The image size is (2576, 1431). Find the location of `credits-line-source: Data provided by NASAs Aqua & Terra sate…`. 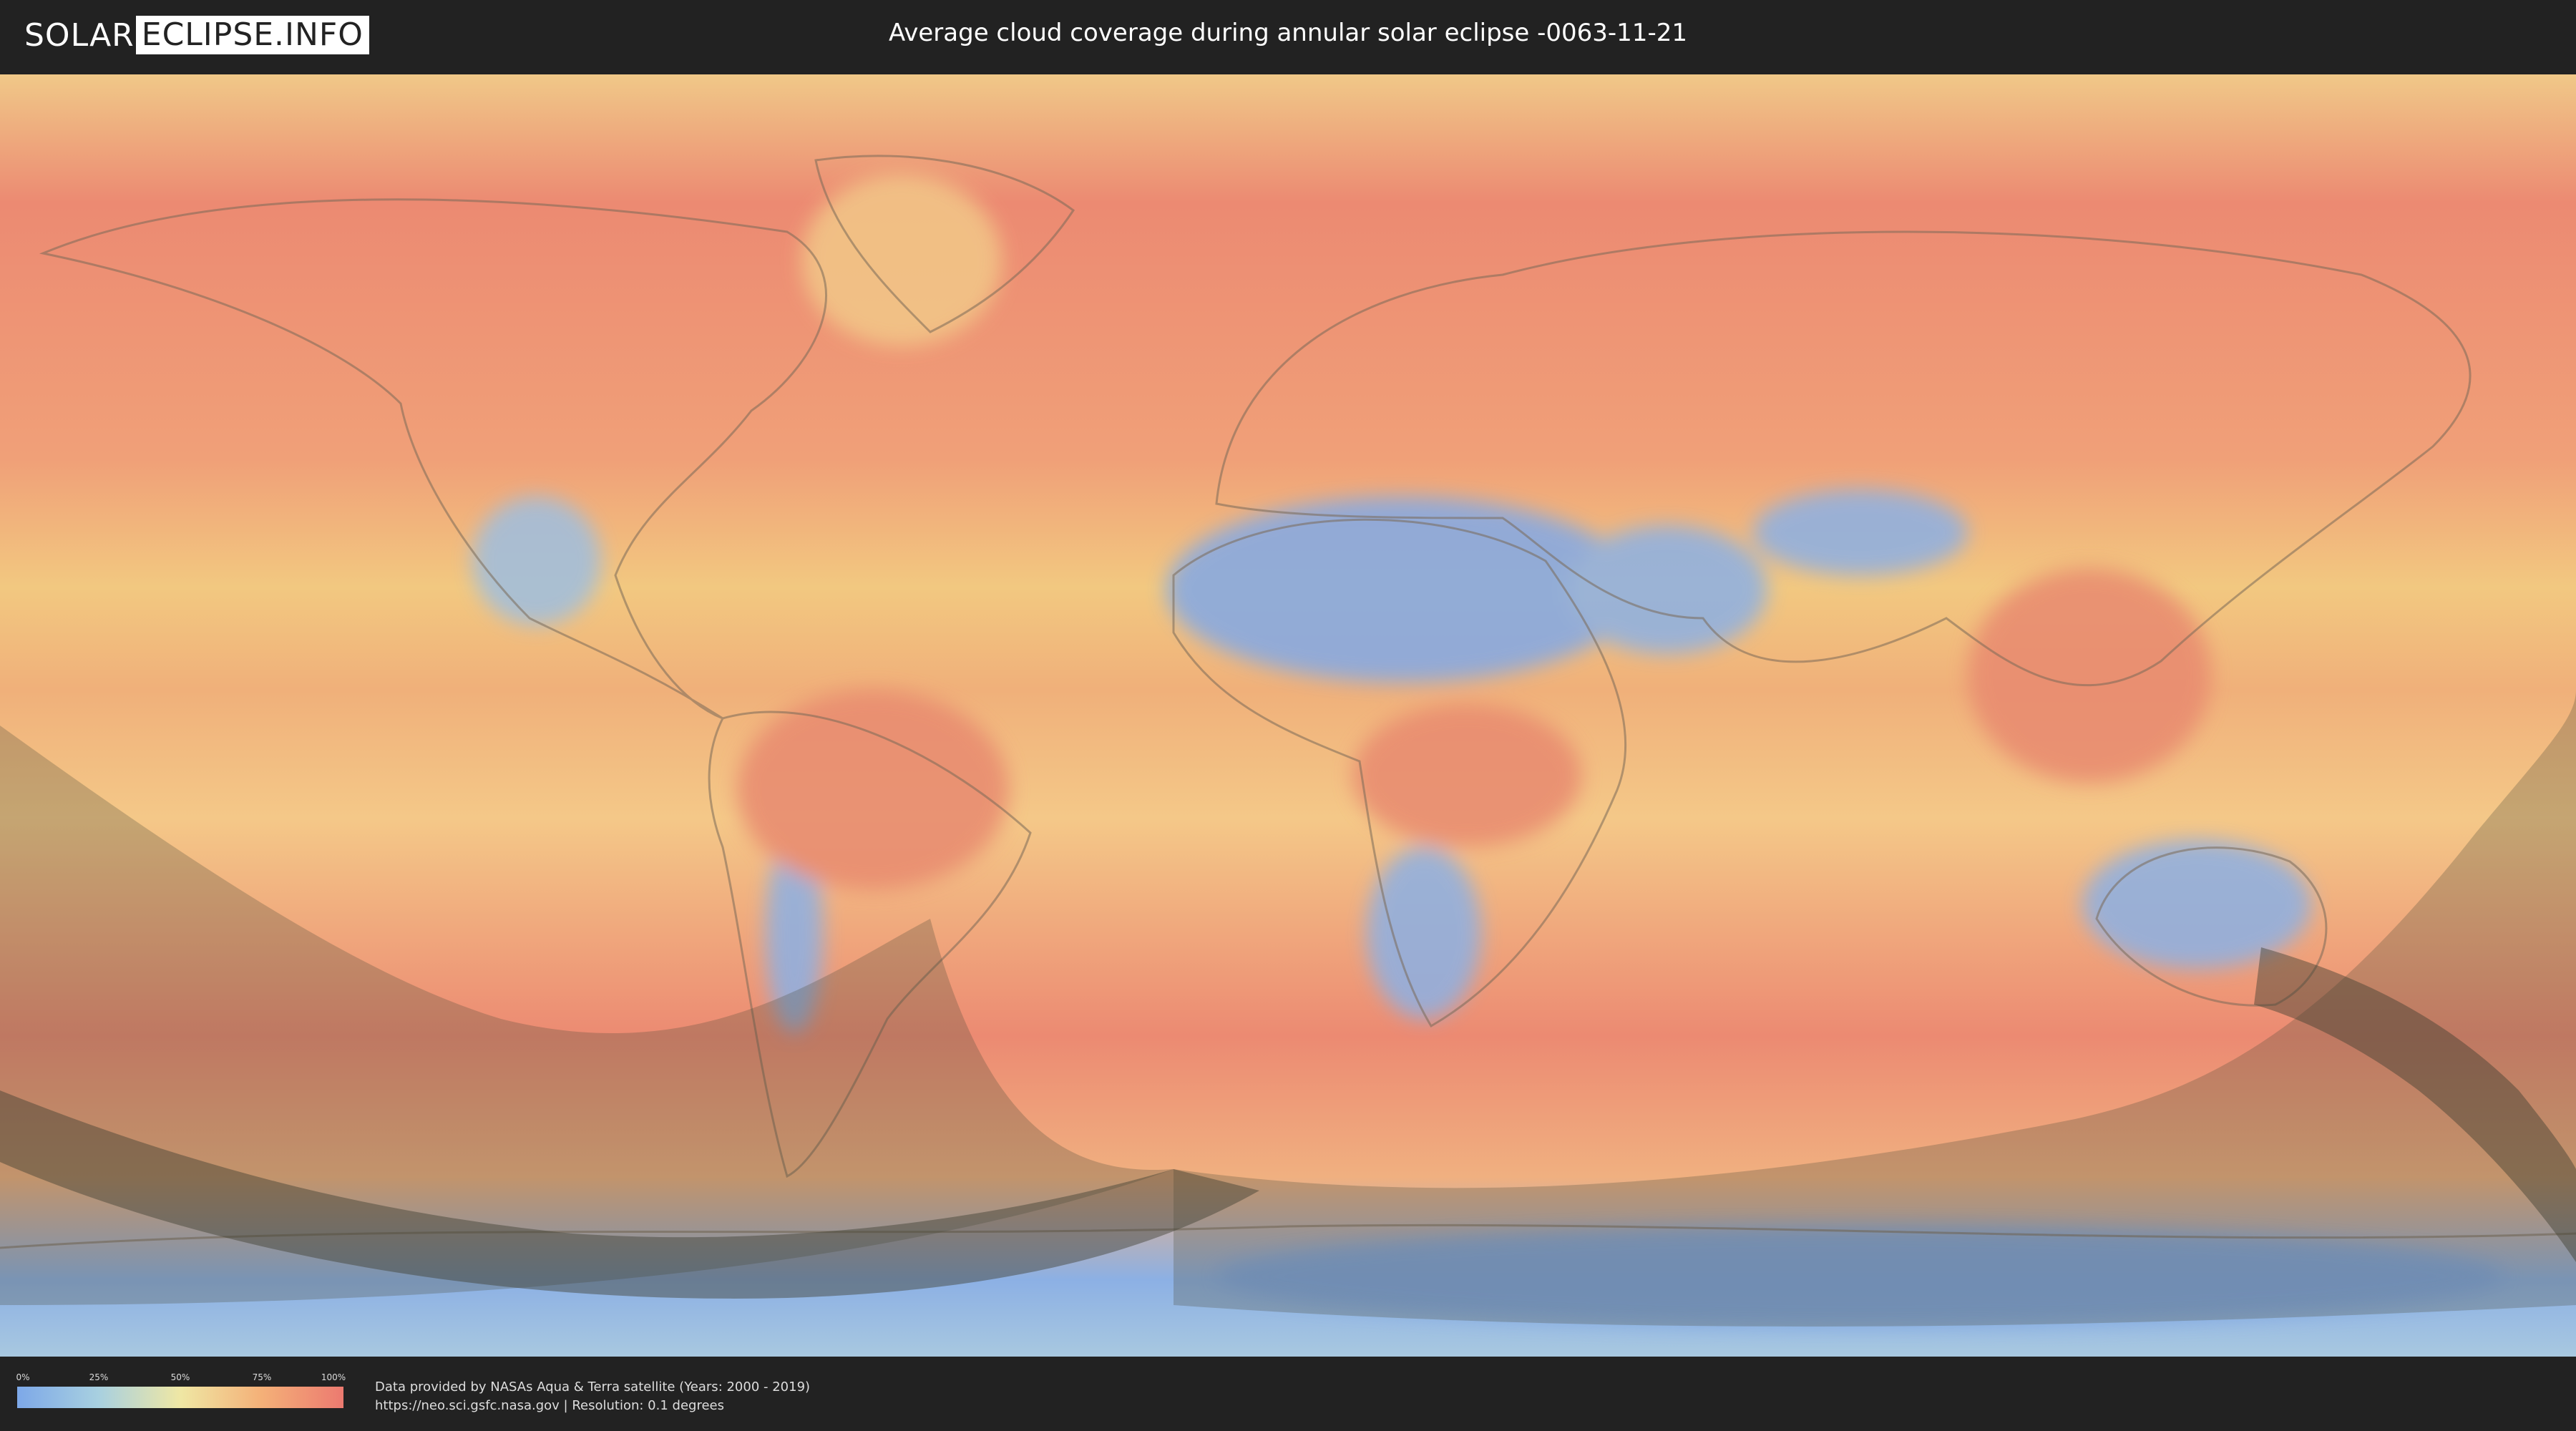

credits-line-source: Data provided by NASAs Aqua & Terra sate… is located at coordinates (593, 1387).